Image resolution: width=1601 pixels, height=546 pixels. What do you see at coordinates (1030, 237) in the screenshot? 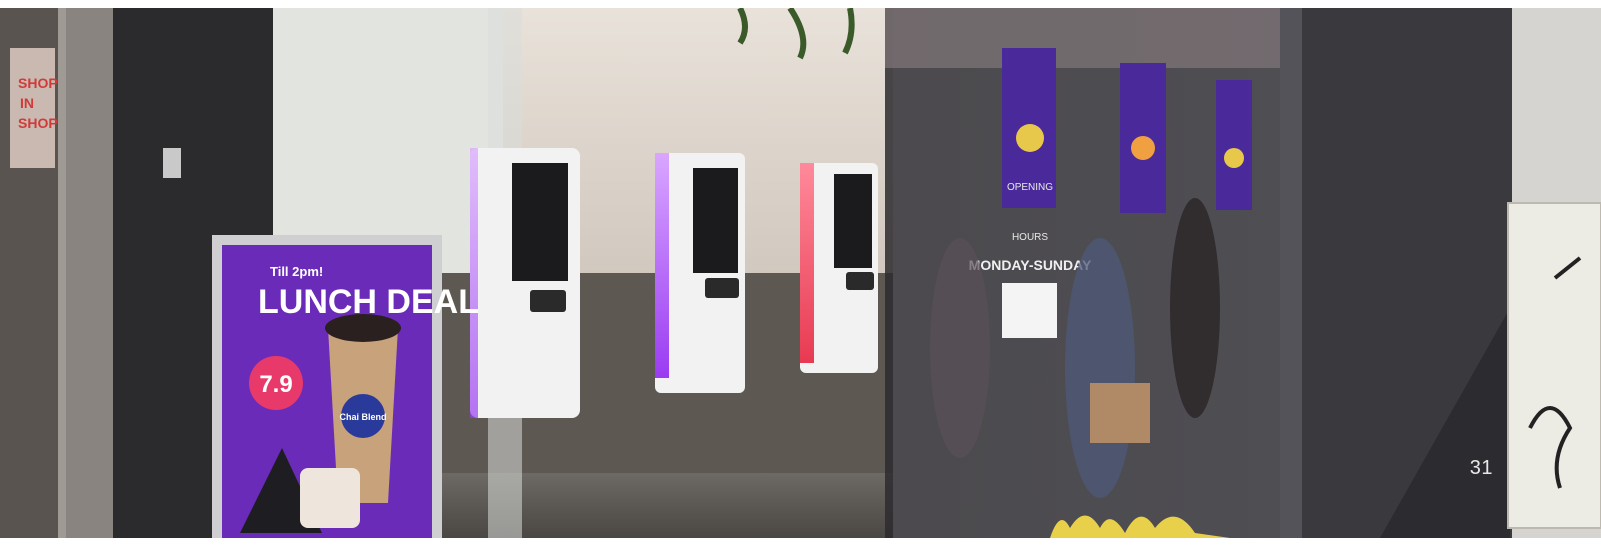
I see `decal-hours-text: HOURS` at bounding box center [1030, 237].